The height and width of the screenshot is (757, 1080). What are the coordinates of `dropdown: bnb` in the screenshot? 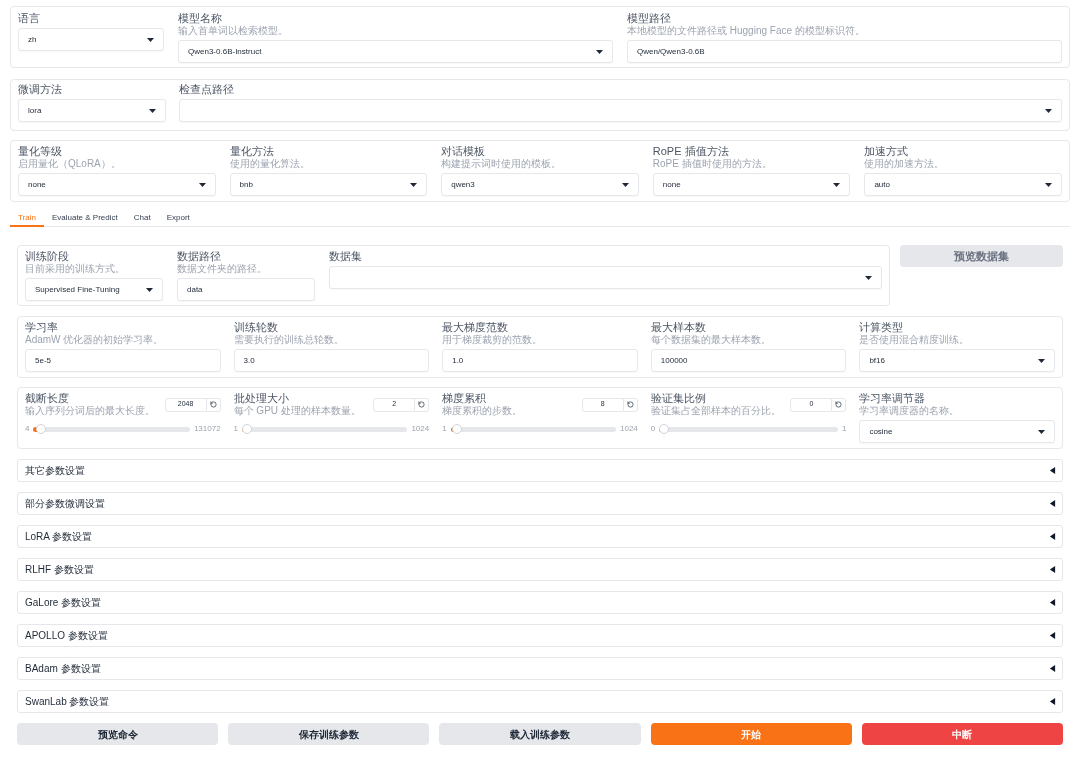 It's located at (328, 184).